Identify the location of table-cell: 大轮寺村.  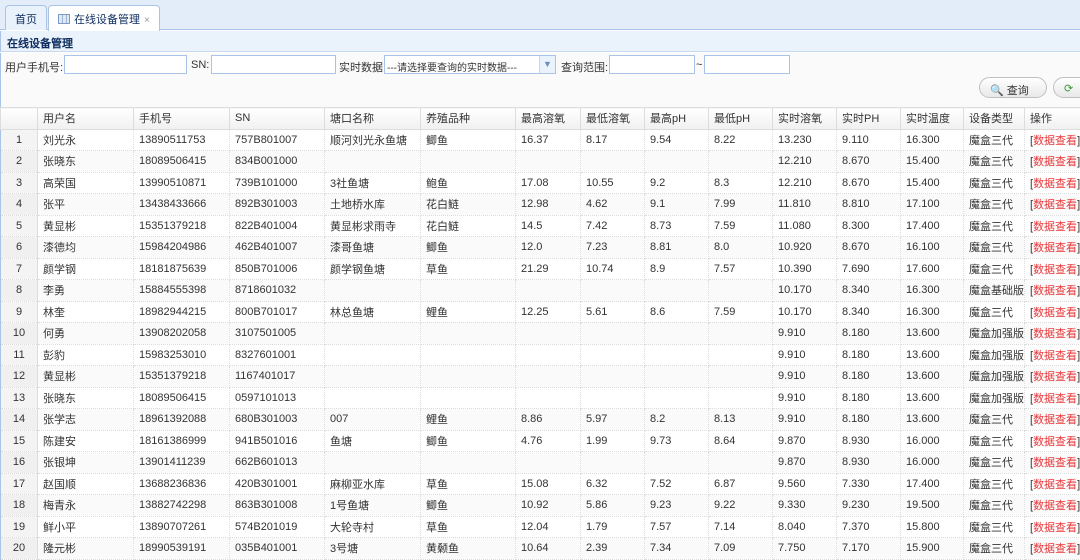
(373, 527).